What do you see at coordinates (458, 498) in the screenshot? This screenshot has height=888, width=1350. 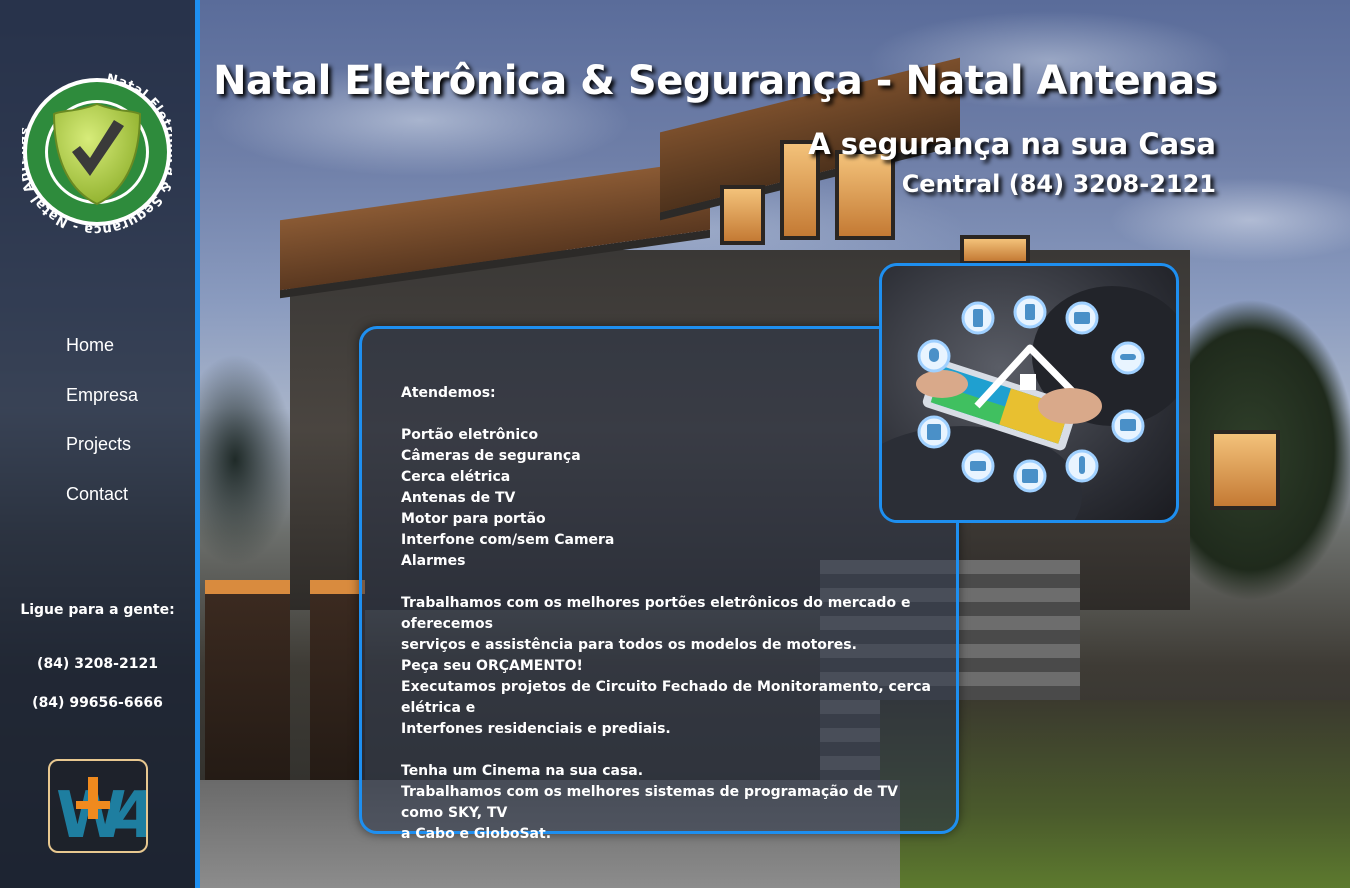 I see `service-item: Antenas de TV` at bounding box center [458, 498].